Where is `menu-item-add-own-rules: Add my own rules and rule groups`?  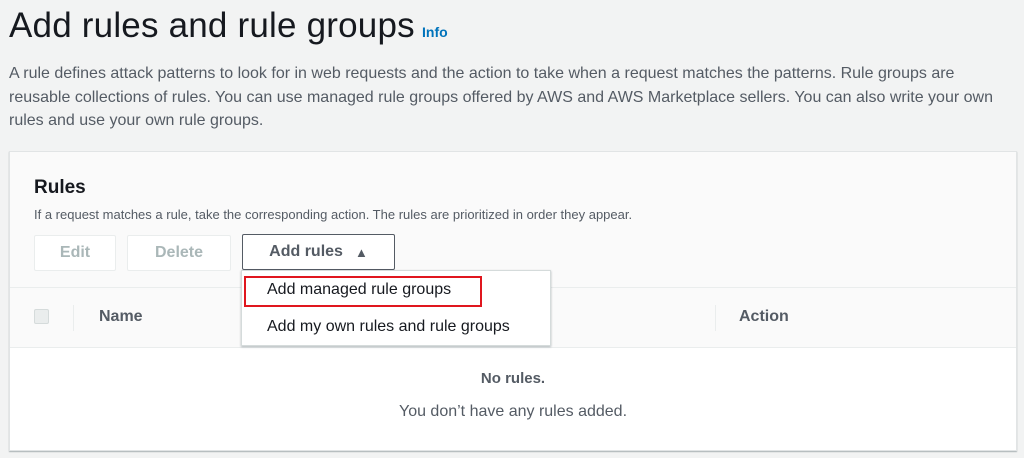 menu-item-add-own-rules: Add my own rules and rule groups is located at coordinates (396, 327).